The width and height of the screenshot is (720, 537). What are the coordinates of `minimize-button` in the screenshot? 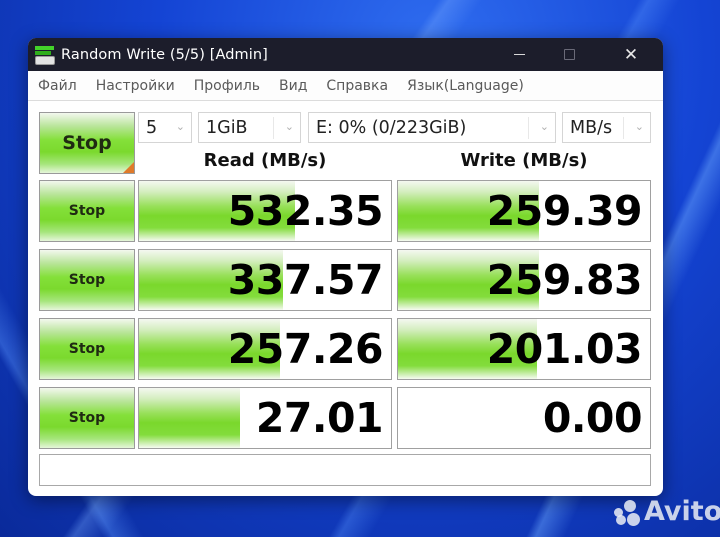 It's located at (519, 54).